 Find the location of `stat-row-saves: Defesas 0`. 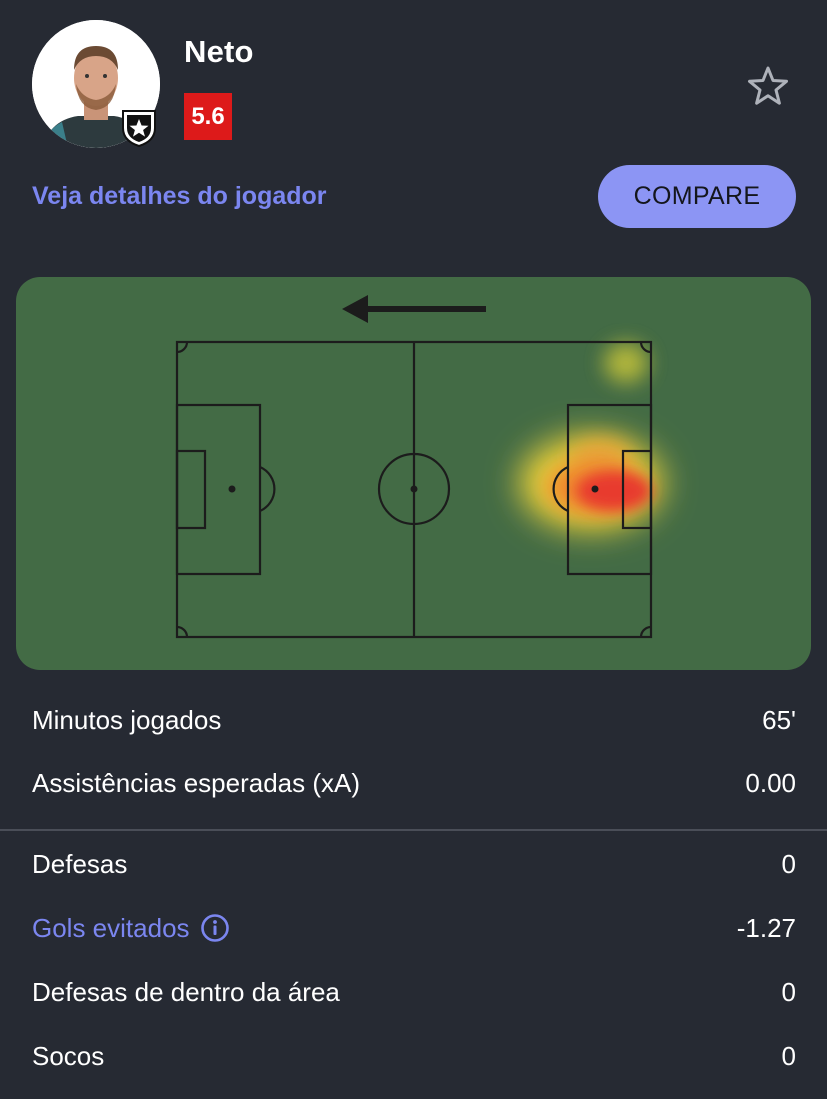

stat-row-saves: Defesas 0 is located at coordinates (414, 864).